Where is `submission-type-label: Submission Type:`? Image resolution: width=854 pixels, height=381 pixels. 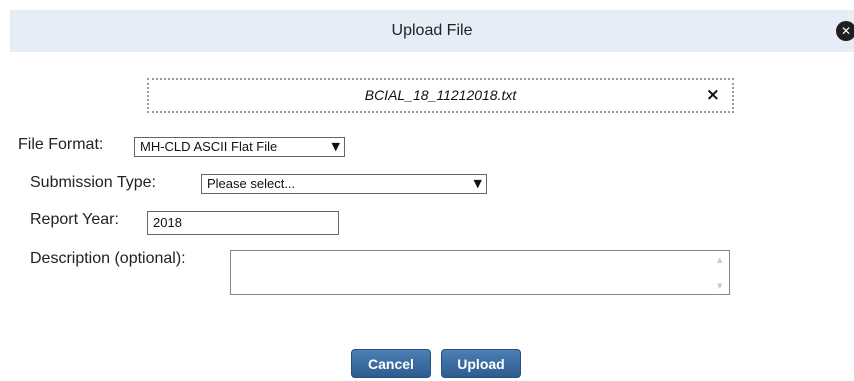
submission-type-label: Submission Type: is located at coordinates (93, 182).